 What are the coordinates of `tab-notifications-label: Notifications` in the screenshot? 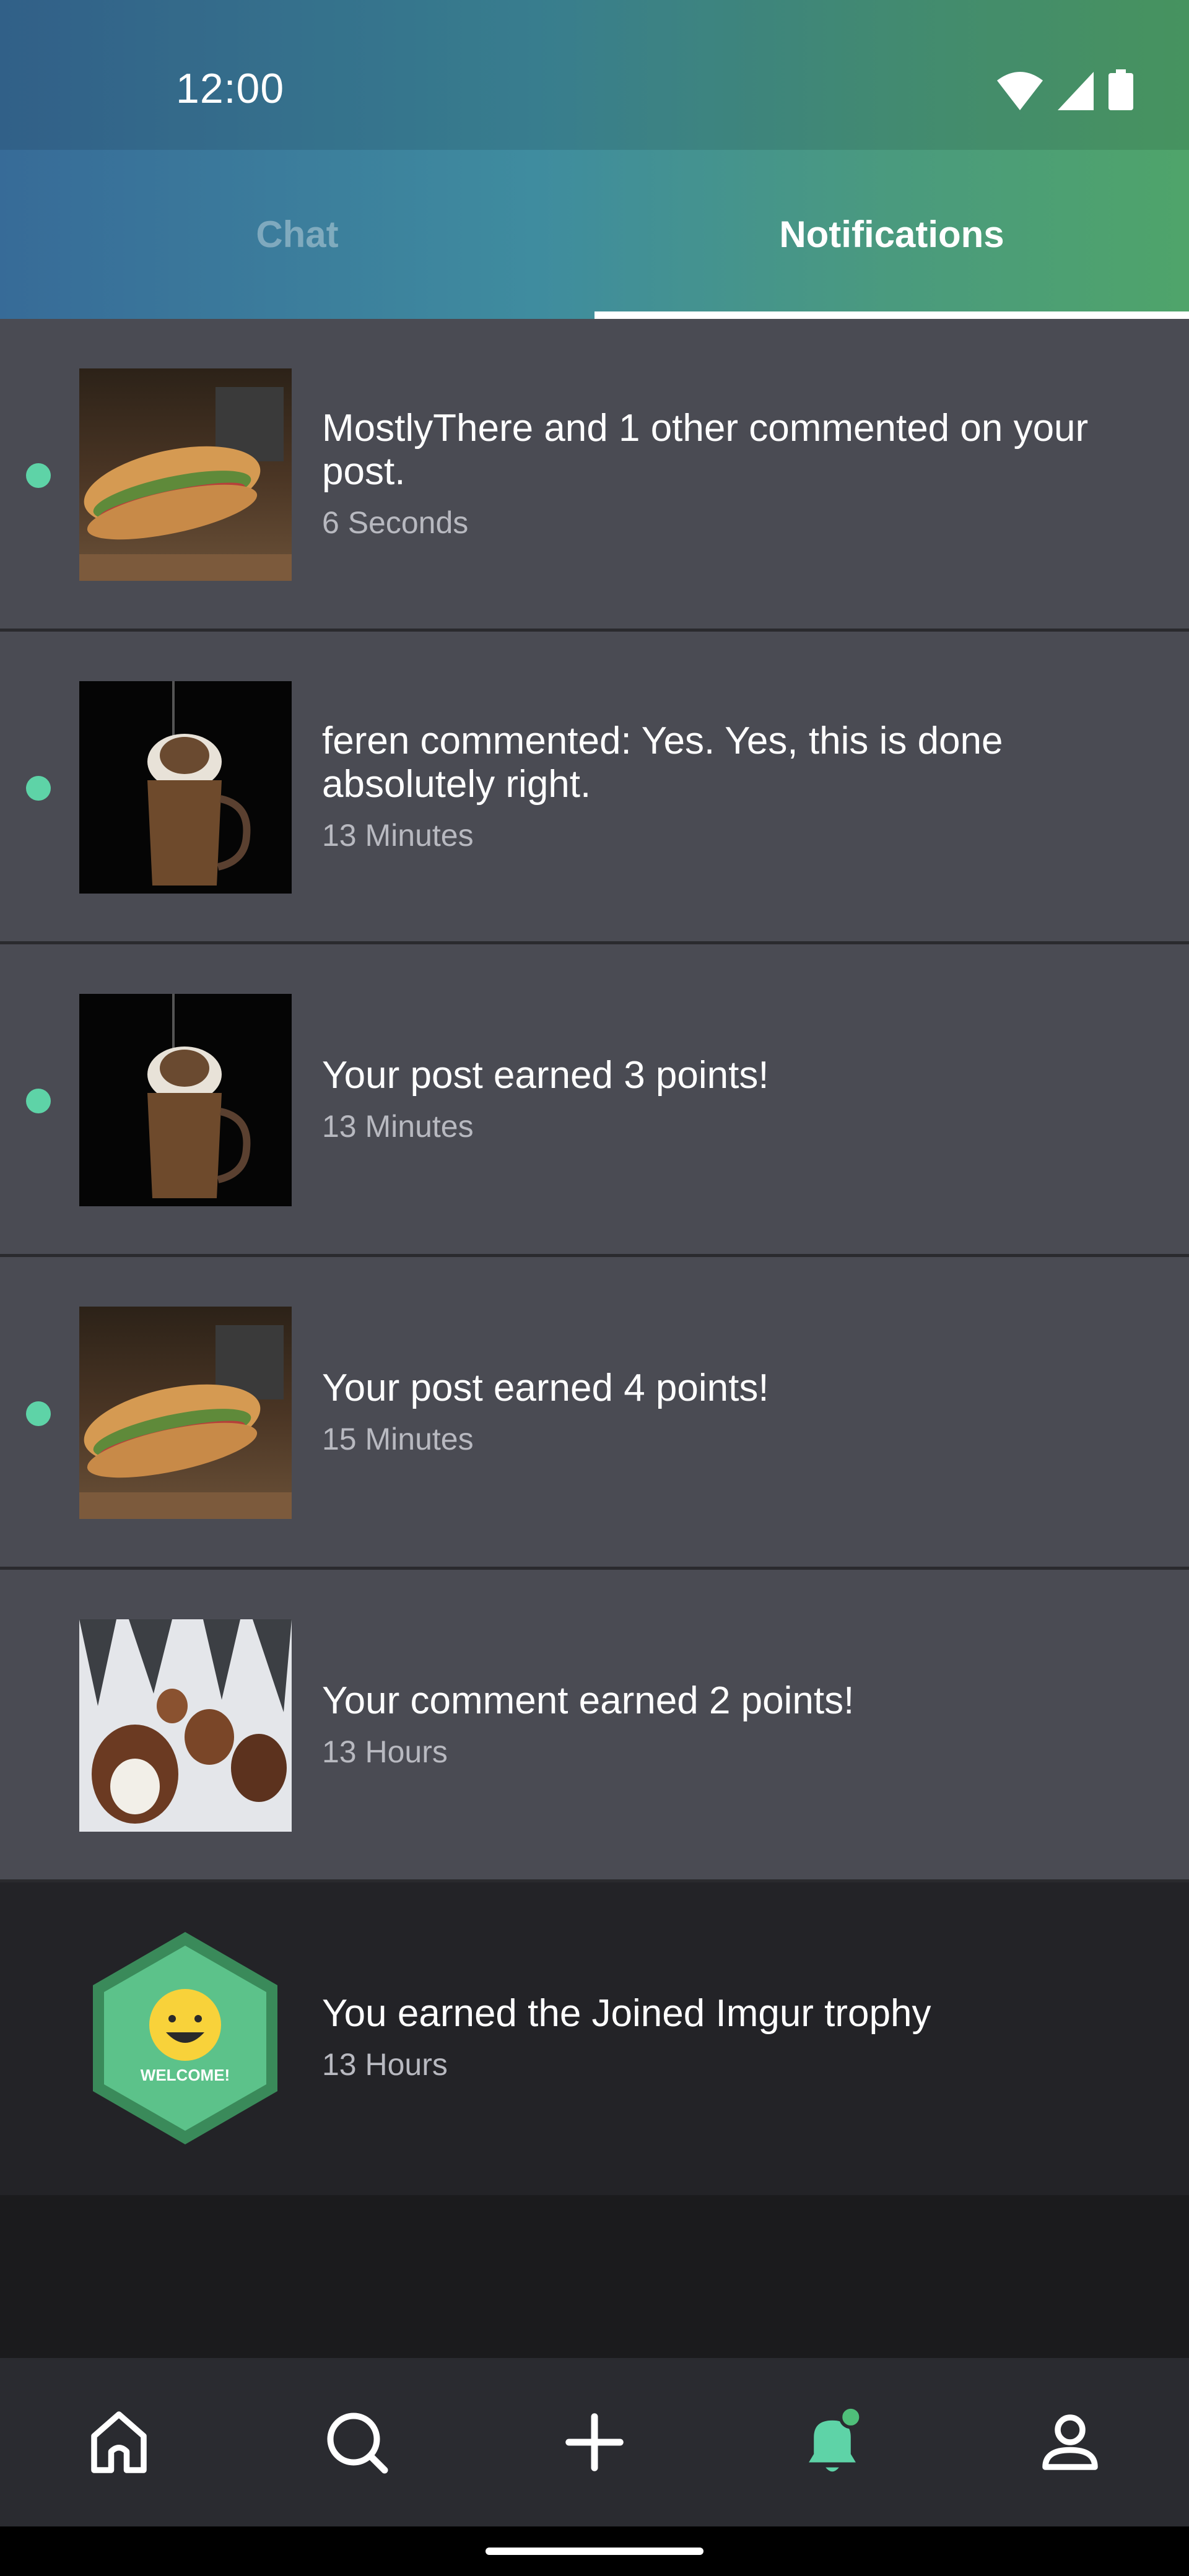 It's located at (891, 234).